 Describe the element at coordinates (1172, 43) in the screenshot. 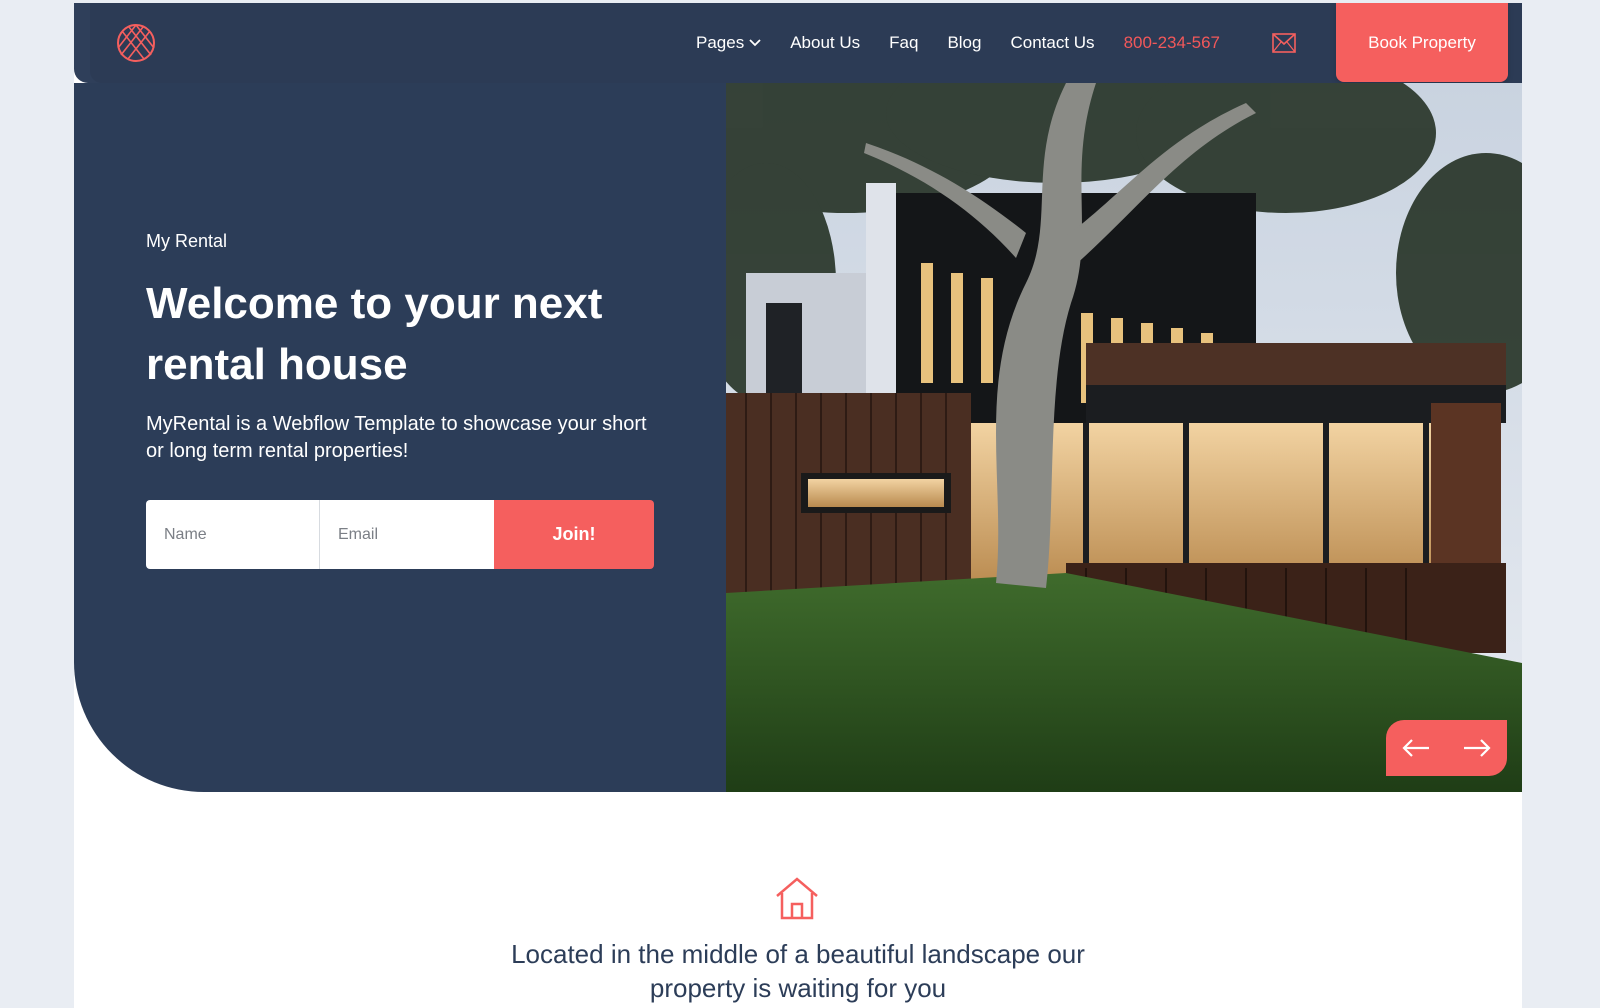

I see `phone-link: 800-234-567` at that location.